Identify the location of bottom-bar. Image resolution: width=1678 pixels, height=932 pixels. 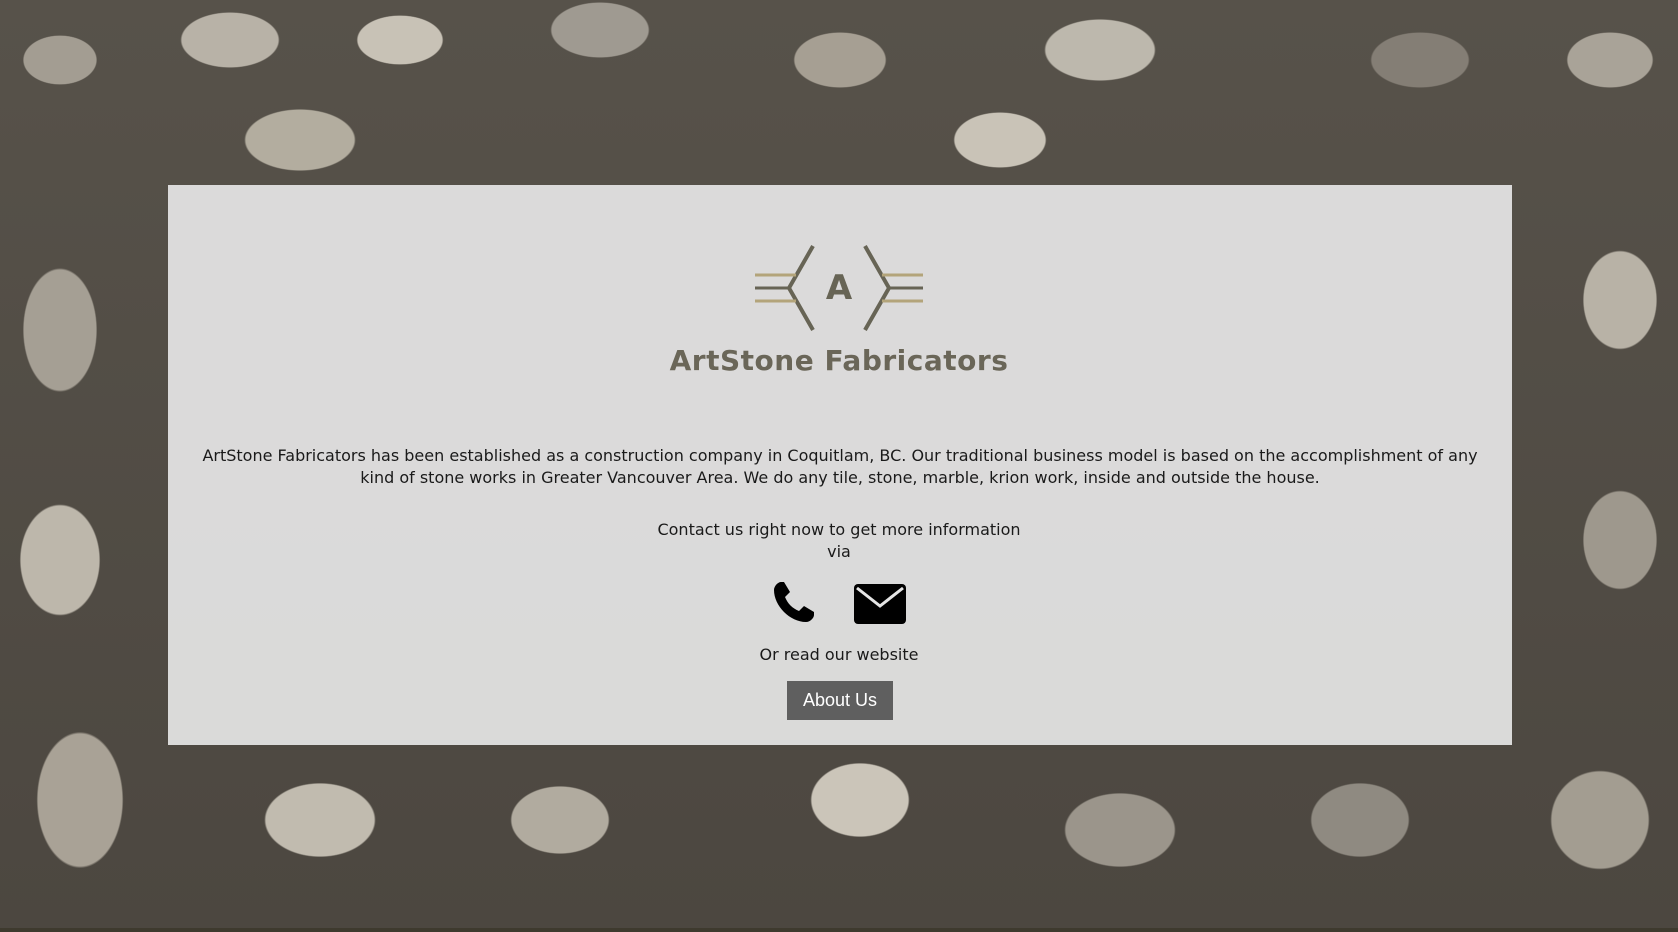
(839, 930).